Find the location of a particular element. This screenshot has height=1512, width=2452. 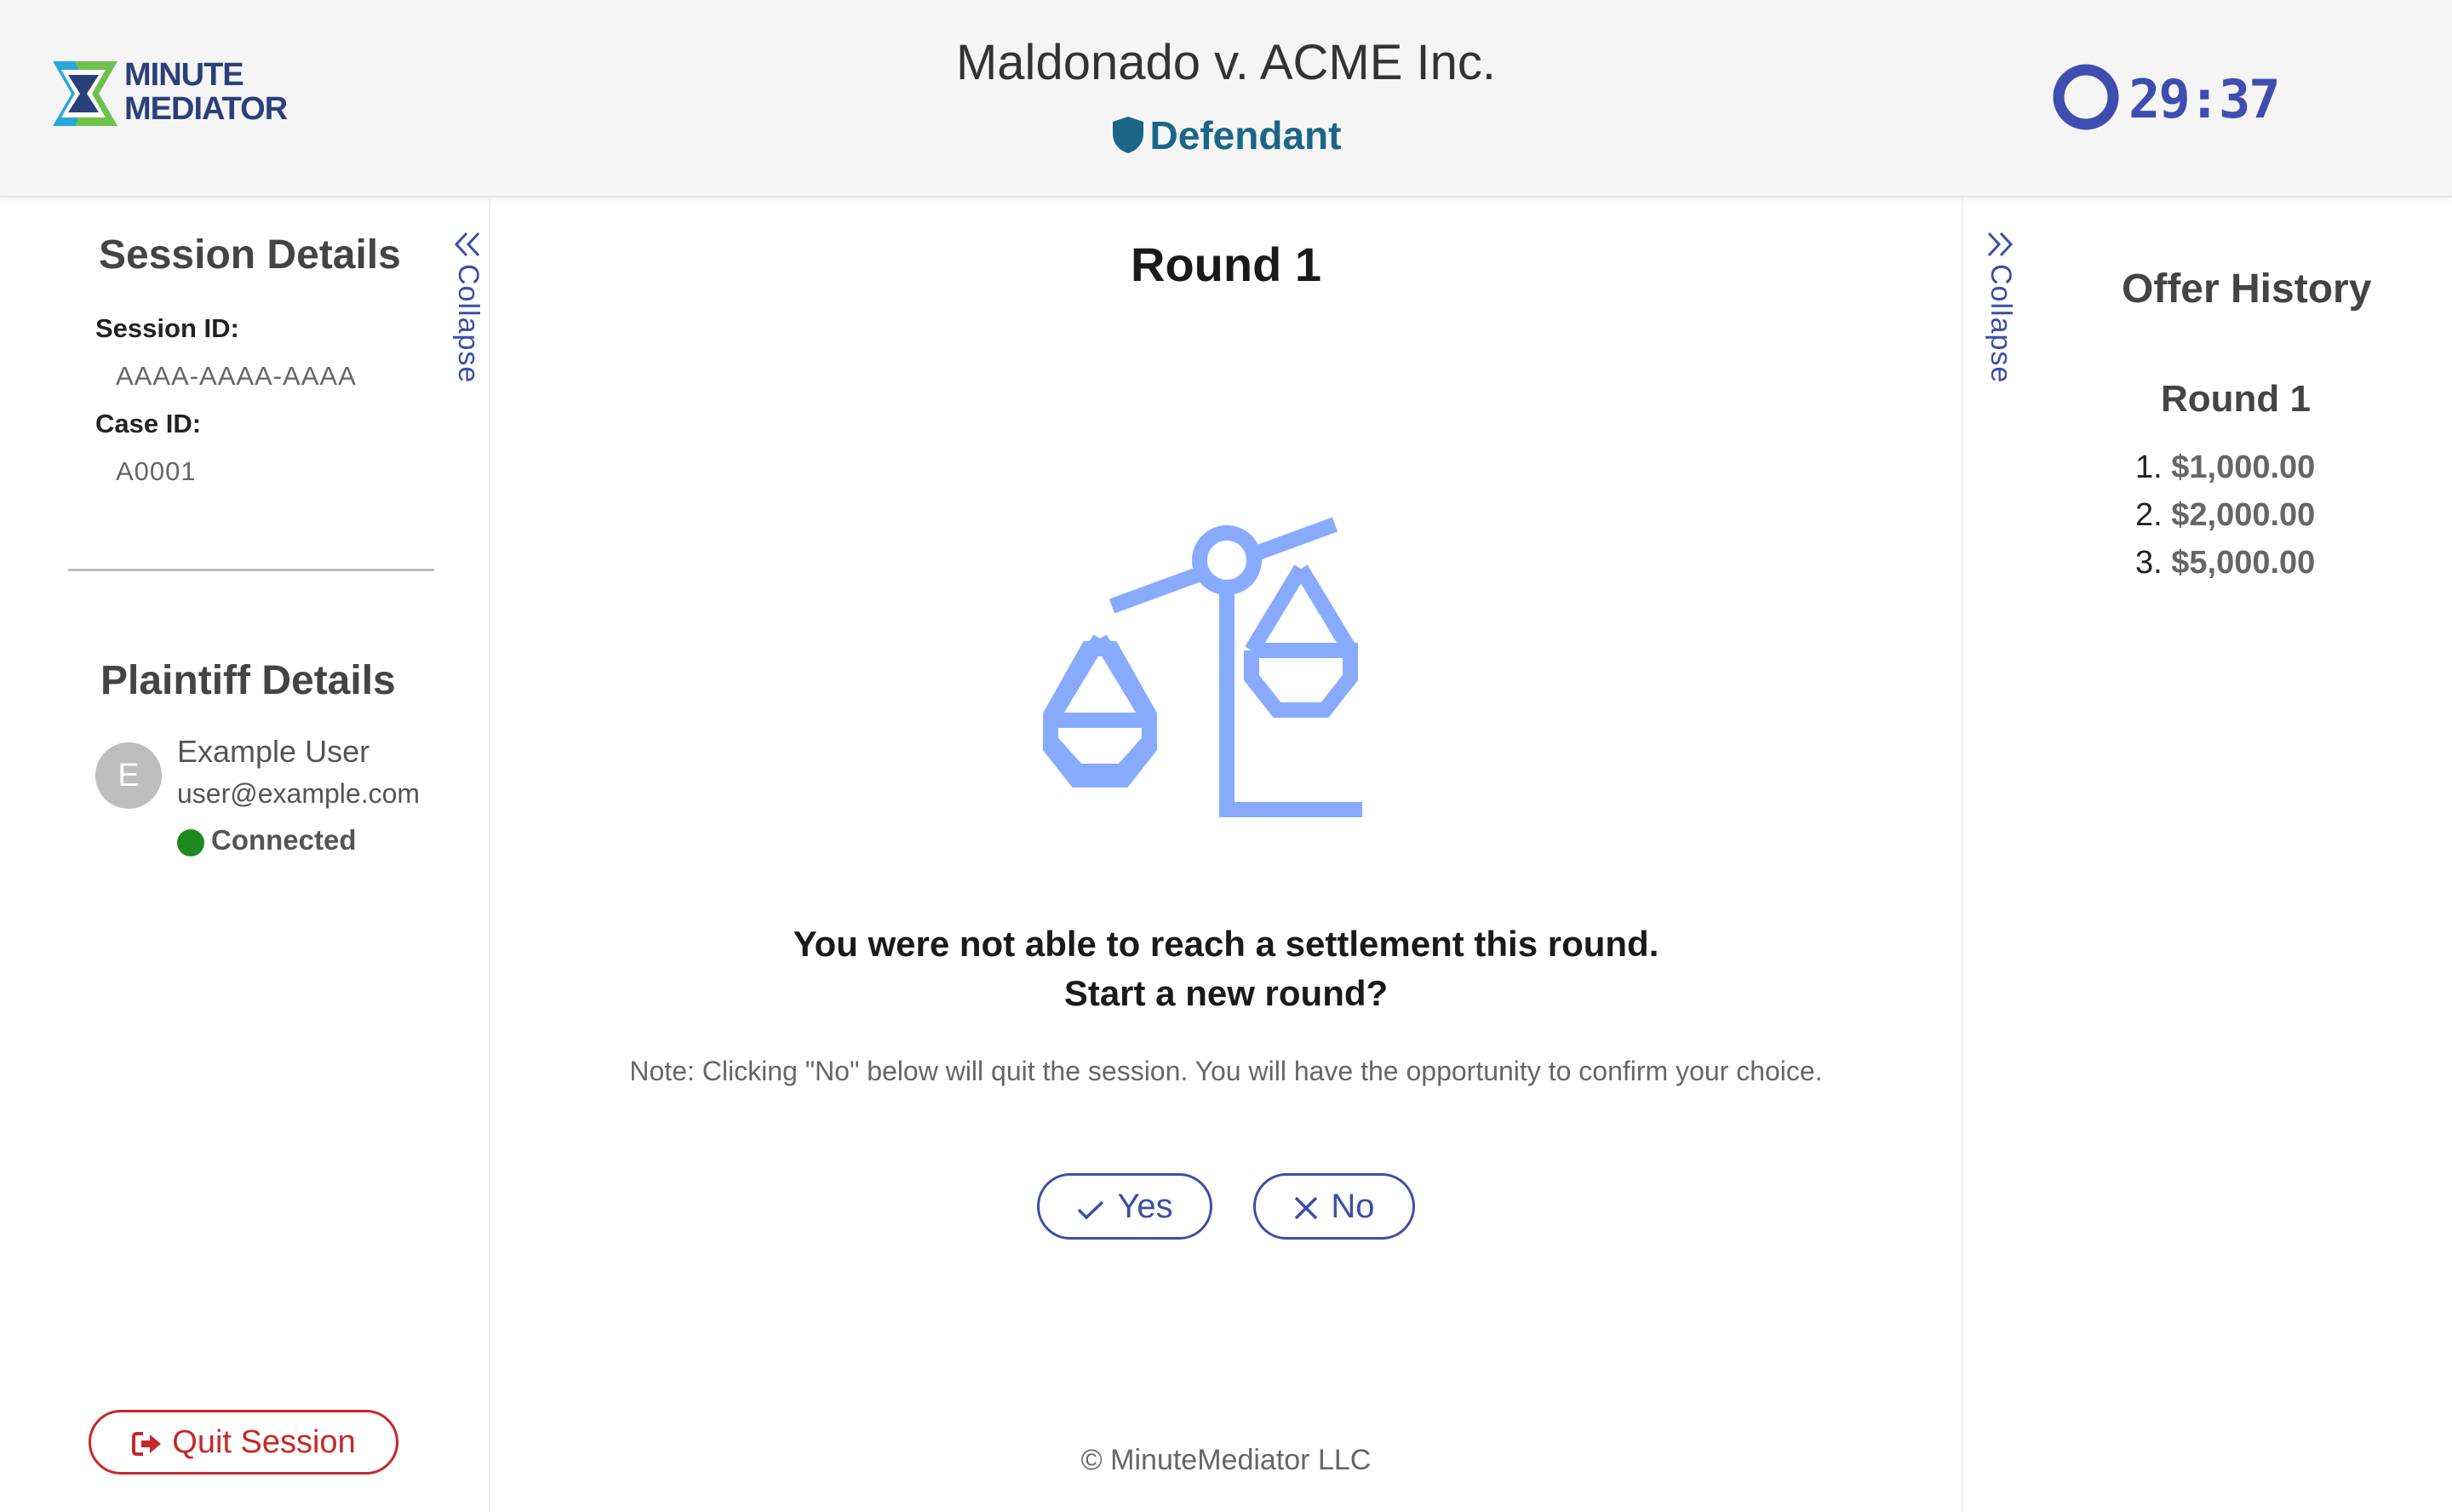

close-icon is located at coordinates (1306, 1208).